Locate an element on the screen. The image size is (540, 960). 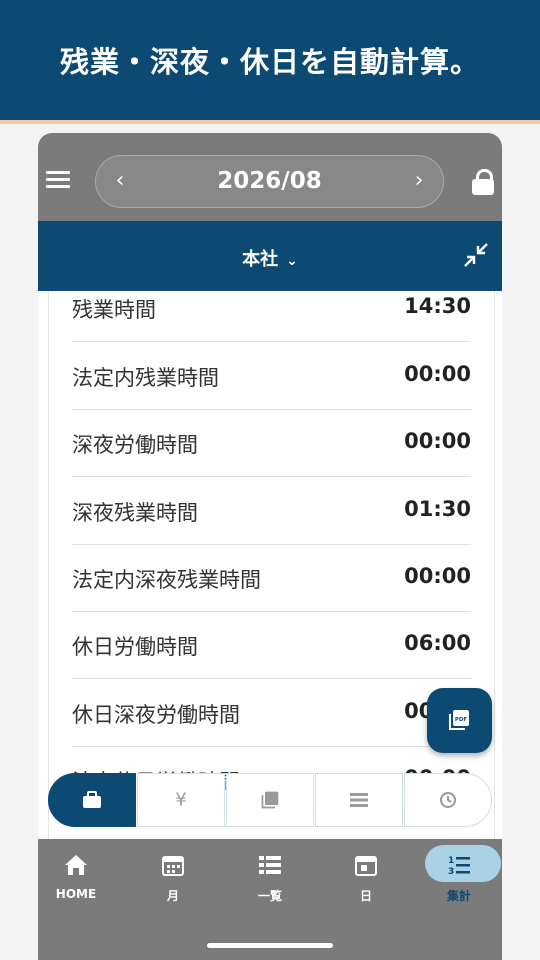
branch-name: 本社 is located at coordinates (260, 259).